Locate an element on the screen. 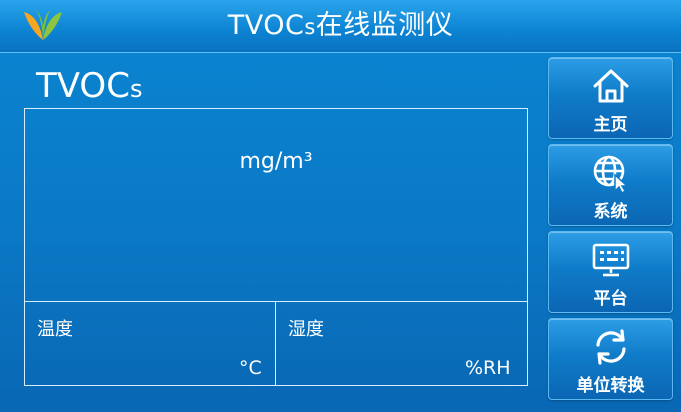  platform-button: 平台 is located at coordinates (610, 272).